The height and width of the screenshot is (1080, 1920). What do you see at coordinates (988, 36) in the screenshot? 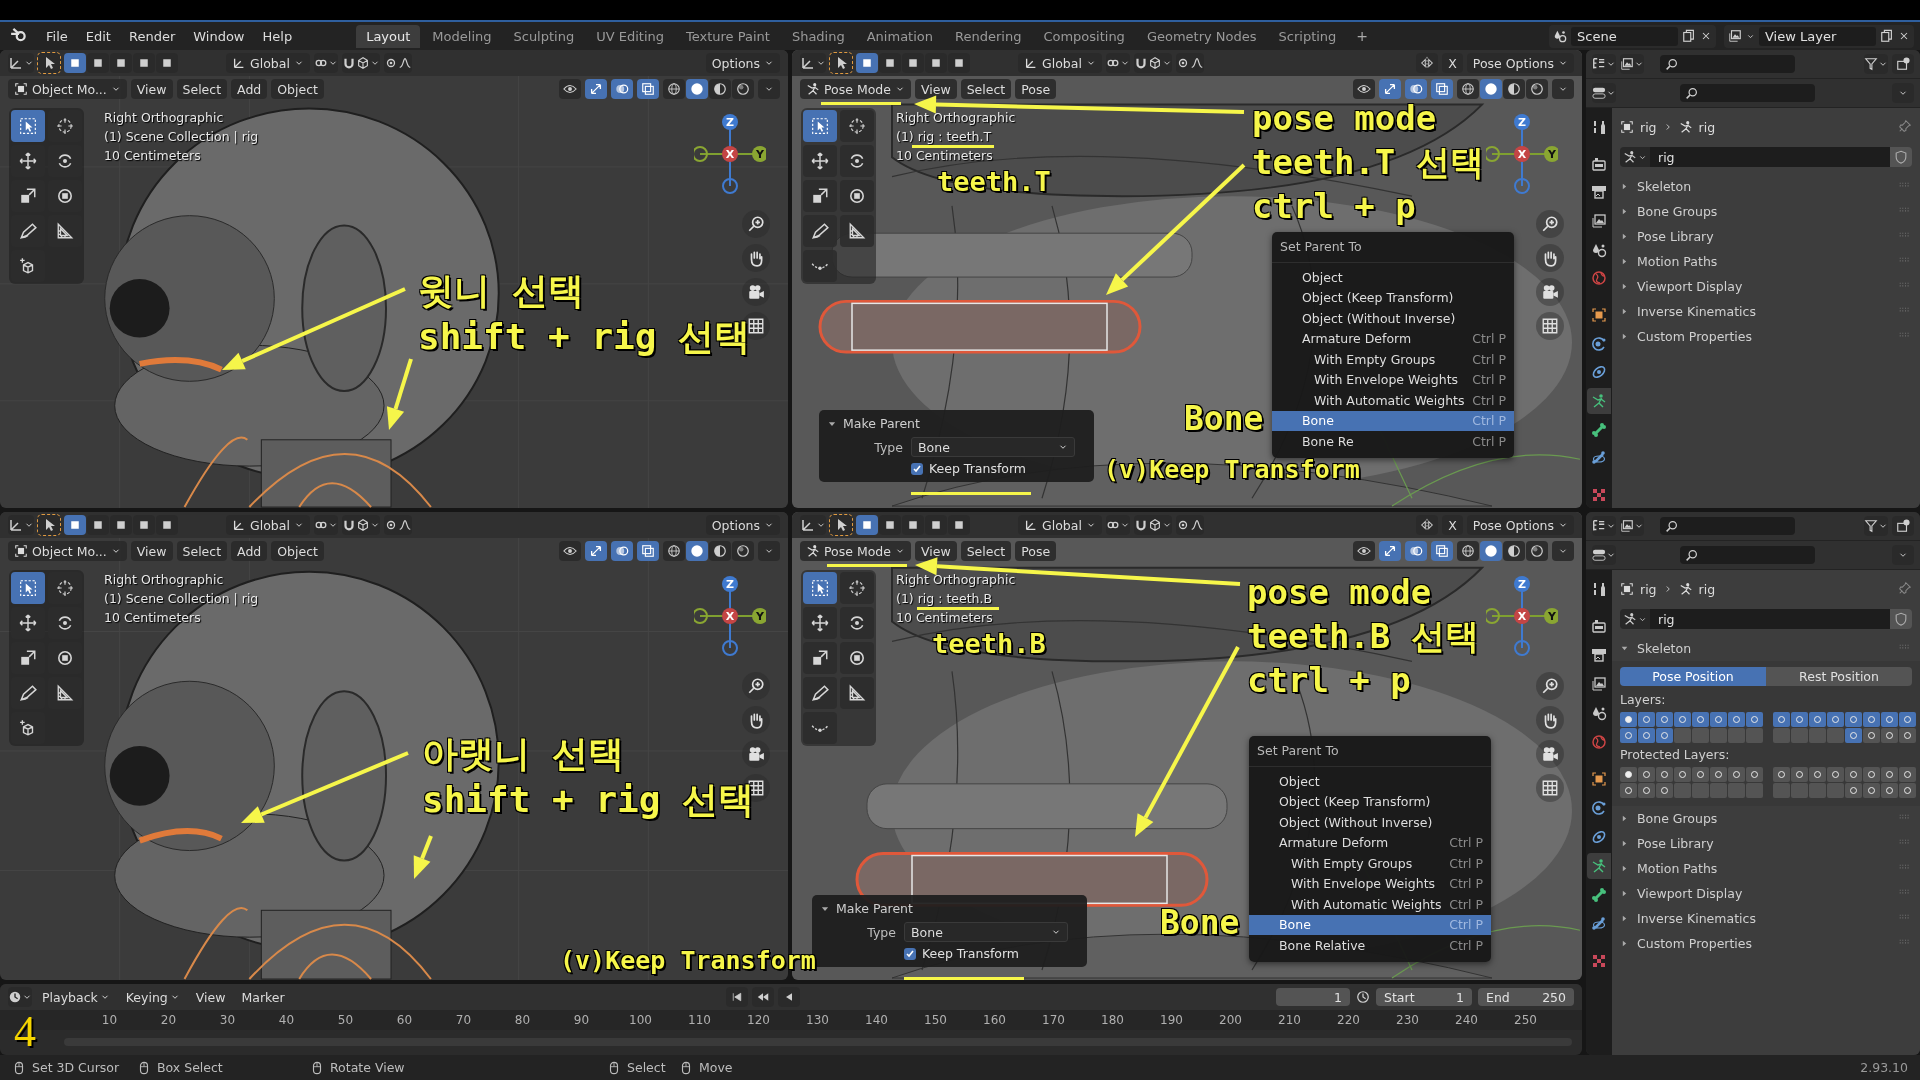
I see `workspace-tab: Rendering` at bounding box center [988, 36].